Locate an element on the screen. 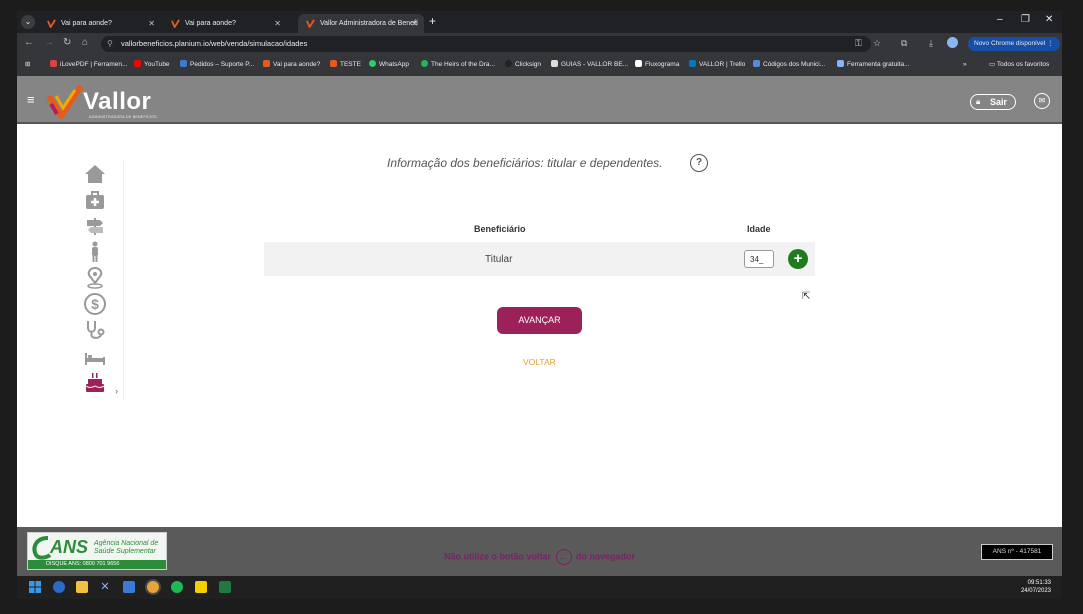 This screenshot has height=614, width=1083. signpost-icon is located at coordinates (95, 226).